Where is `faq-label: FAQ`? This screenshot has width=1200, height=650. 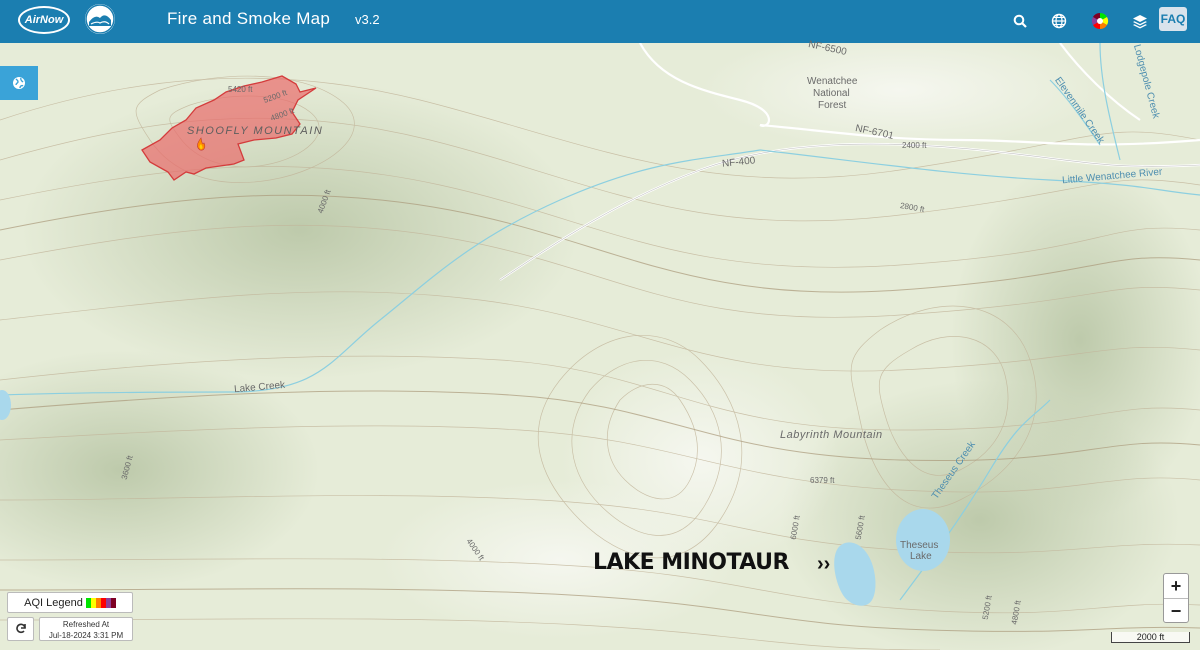
faq-label: FAQ is located at coordinates (1173, 19).